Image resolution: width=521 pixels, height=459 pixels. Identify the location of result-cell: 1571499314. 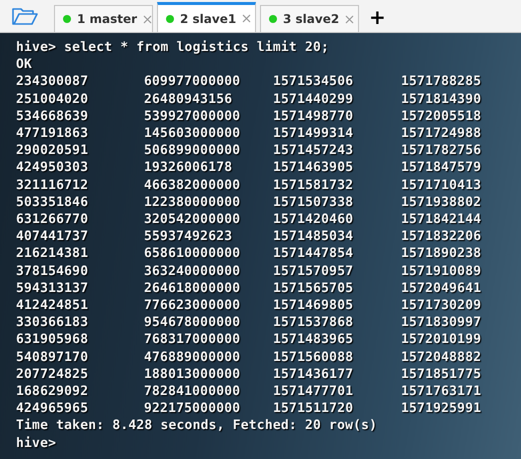
(313, 133).